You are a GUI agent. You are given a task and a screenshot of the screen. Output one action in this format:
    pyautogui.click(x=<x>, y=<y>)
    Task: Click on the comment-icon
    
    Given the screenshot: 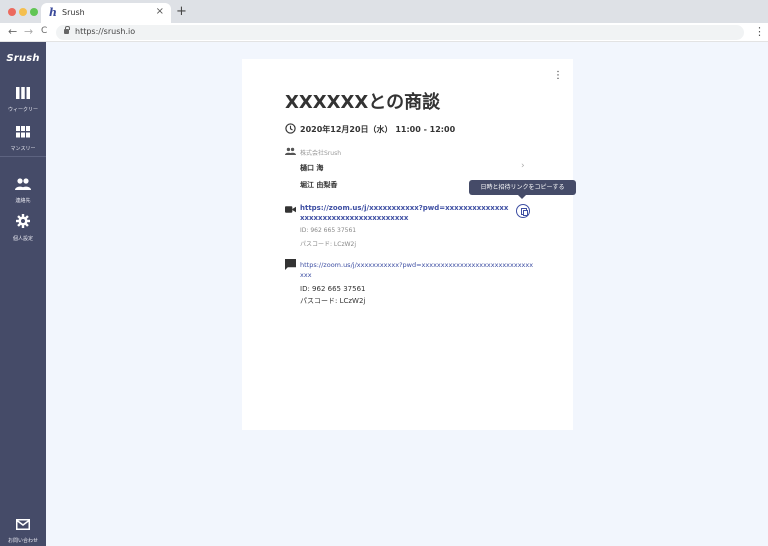 What is the action you would take?
    pyautogui.click(x=290, y=264)
    